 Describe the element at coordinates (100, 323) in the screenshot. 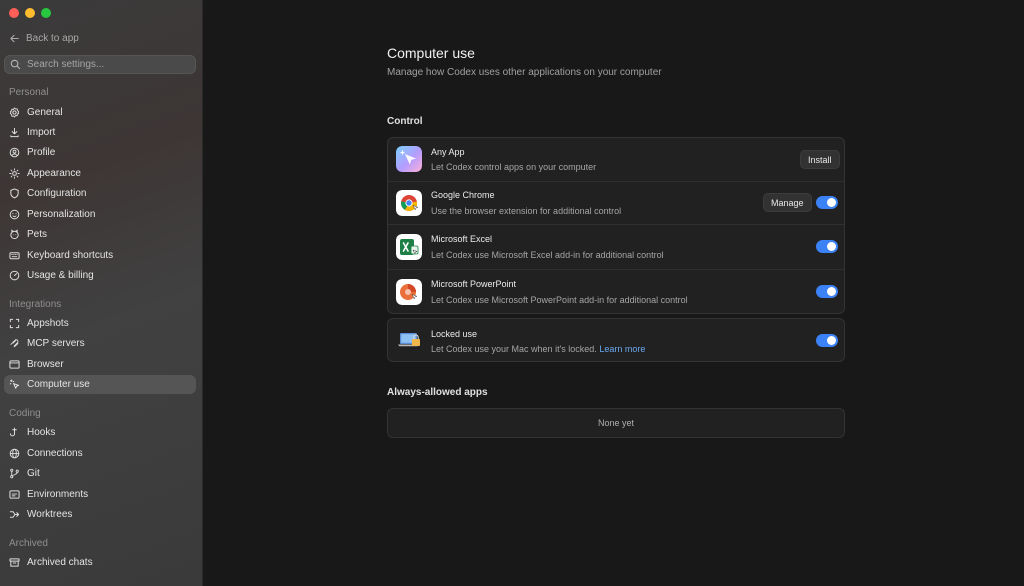

I see `sidebar-item-appshots: Appshots` at that location.